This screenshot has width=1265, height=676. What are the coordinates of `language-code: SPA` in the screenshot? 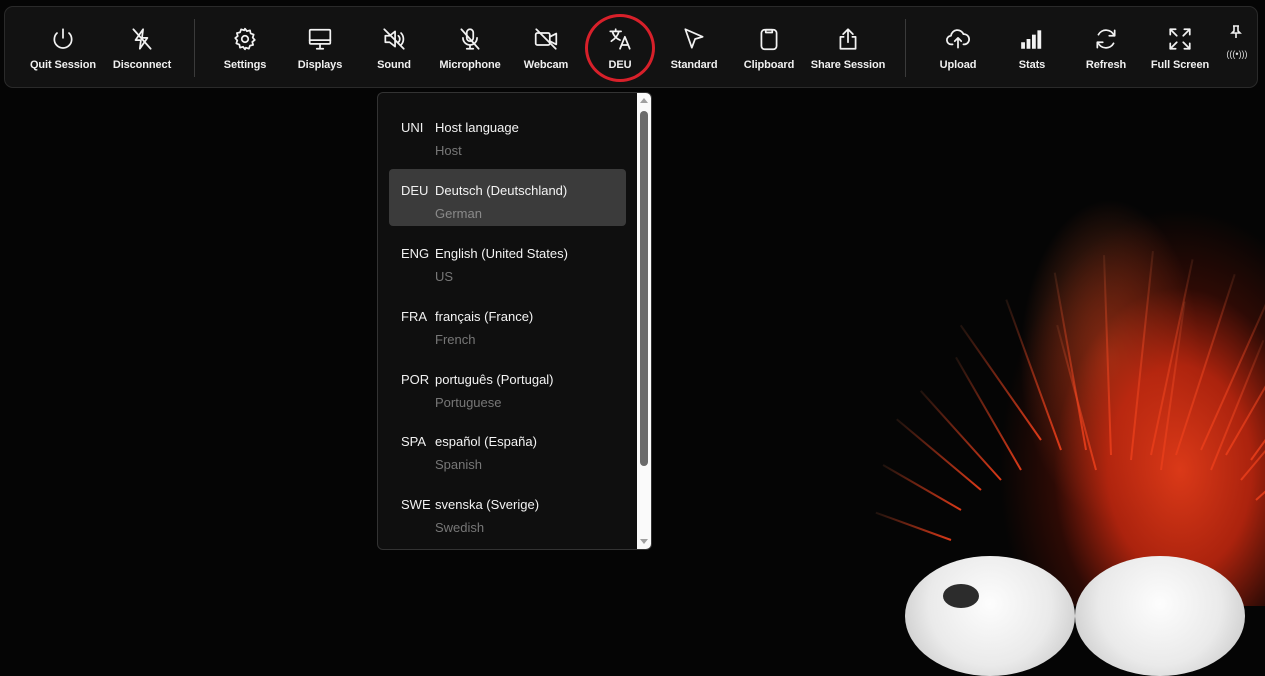 It's located at (414, 441).